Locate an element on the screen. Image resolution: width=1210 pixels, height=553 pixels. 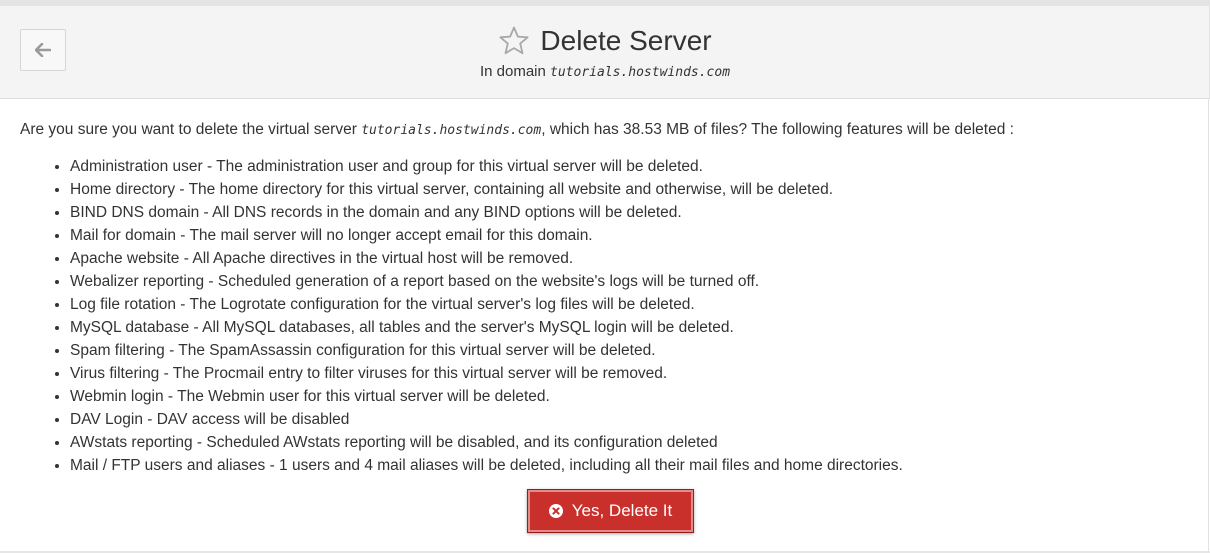
page-subtitle: In domain tutorials.hostwinds.com is located at coordinates (605, 71).